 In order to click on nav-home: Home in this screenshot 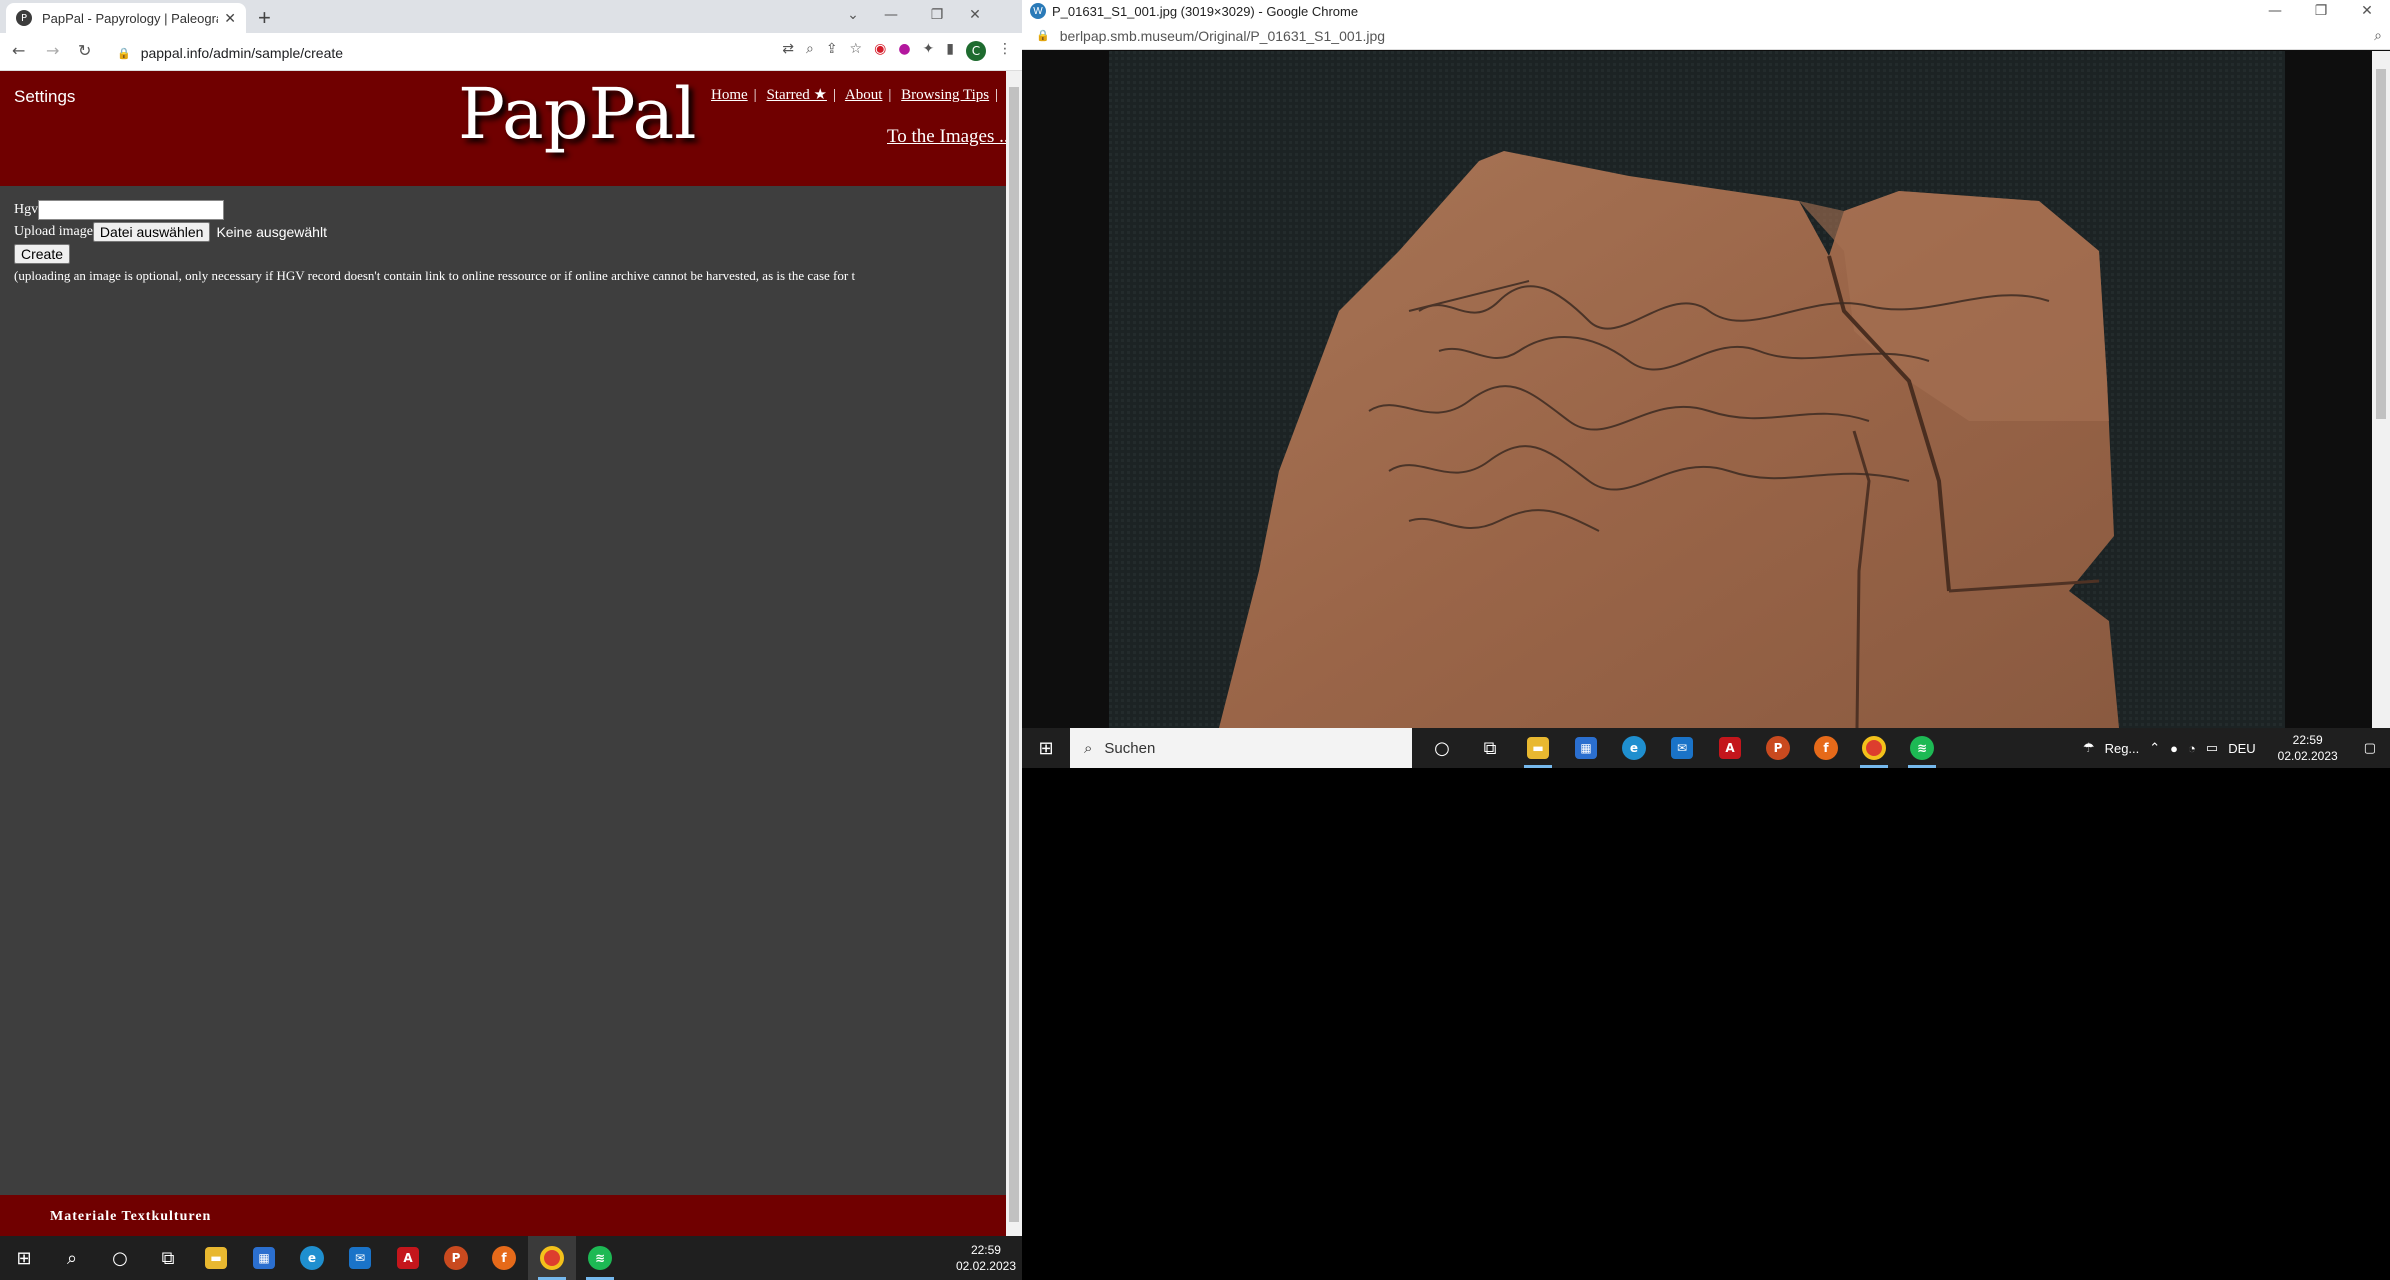, I will do `click(729, 95)`.